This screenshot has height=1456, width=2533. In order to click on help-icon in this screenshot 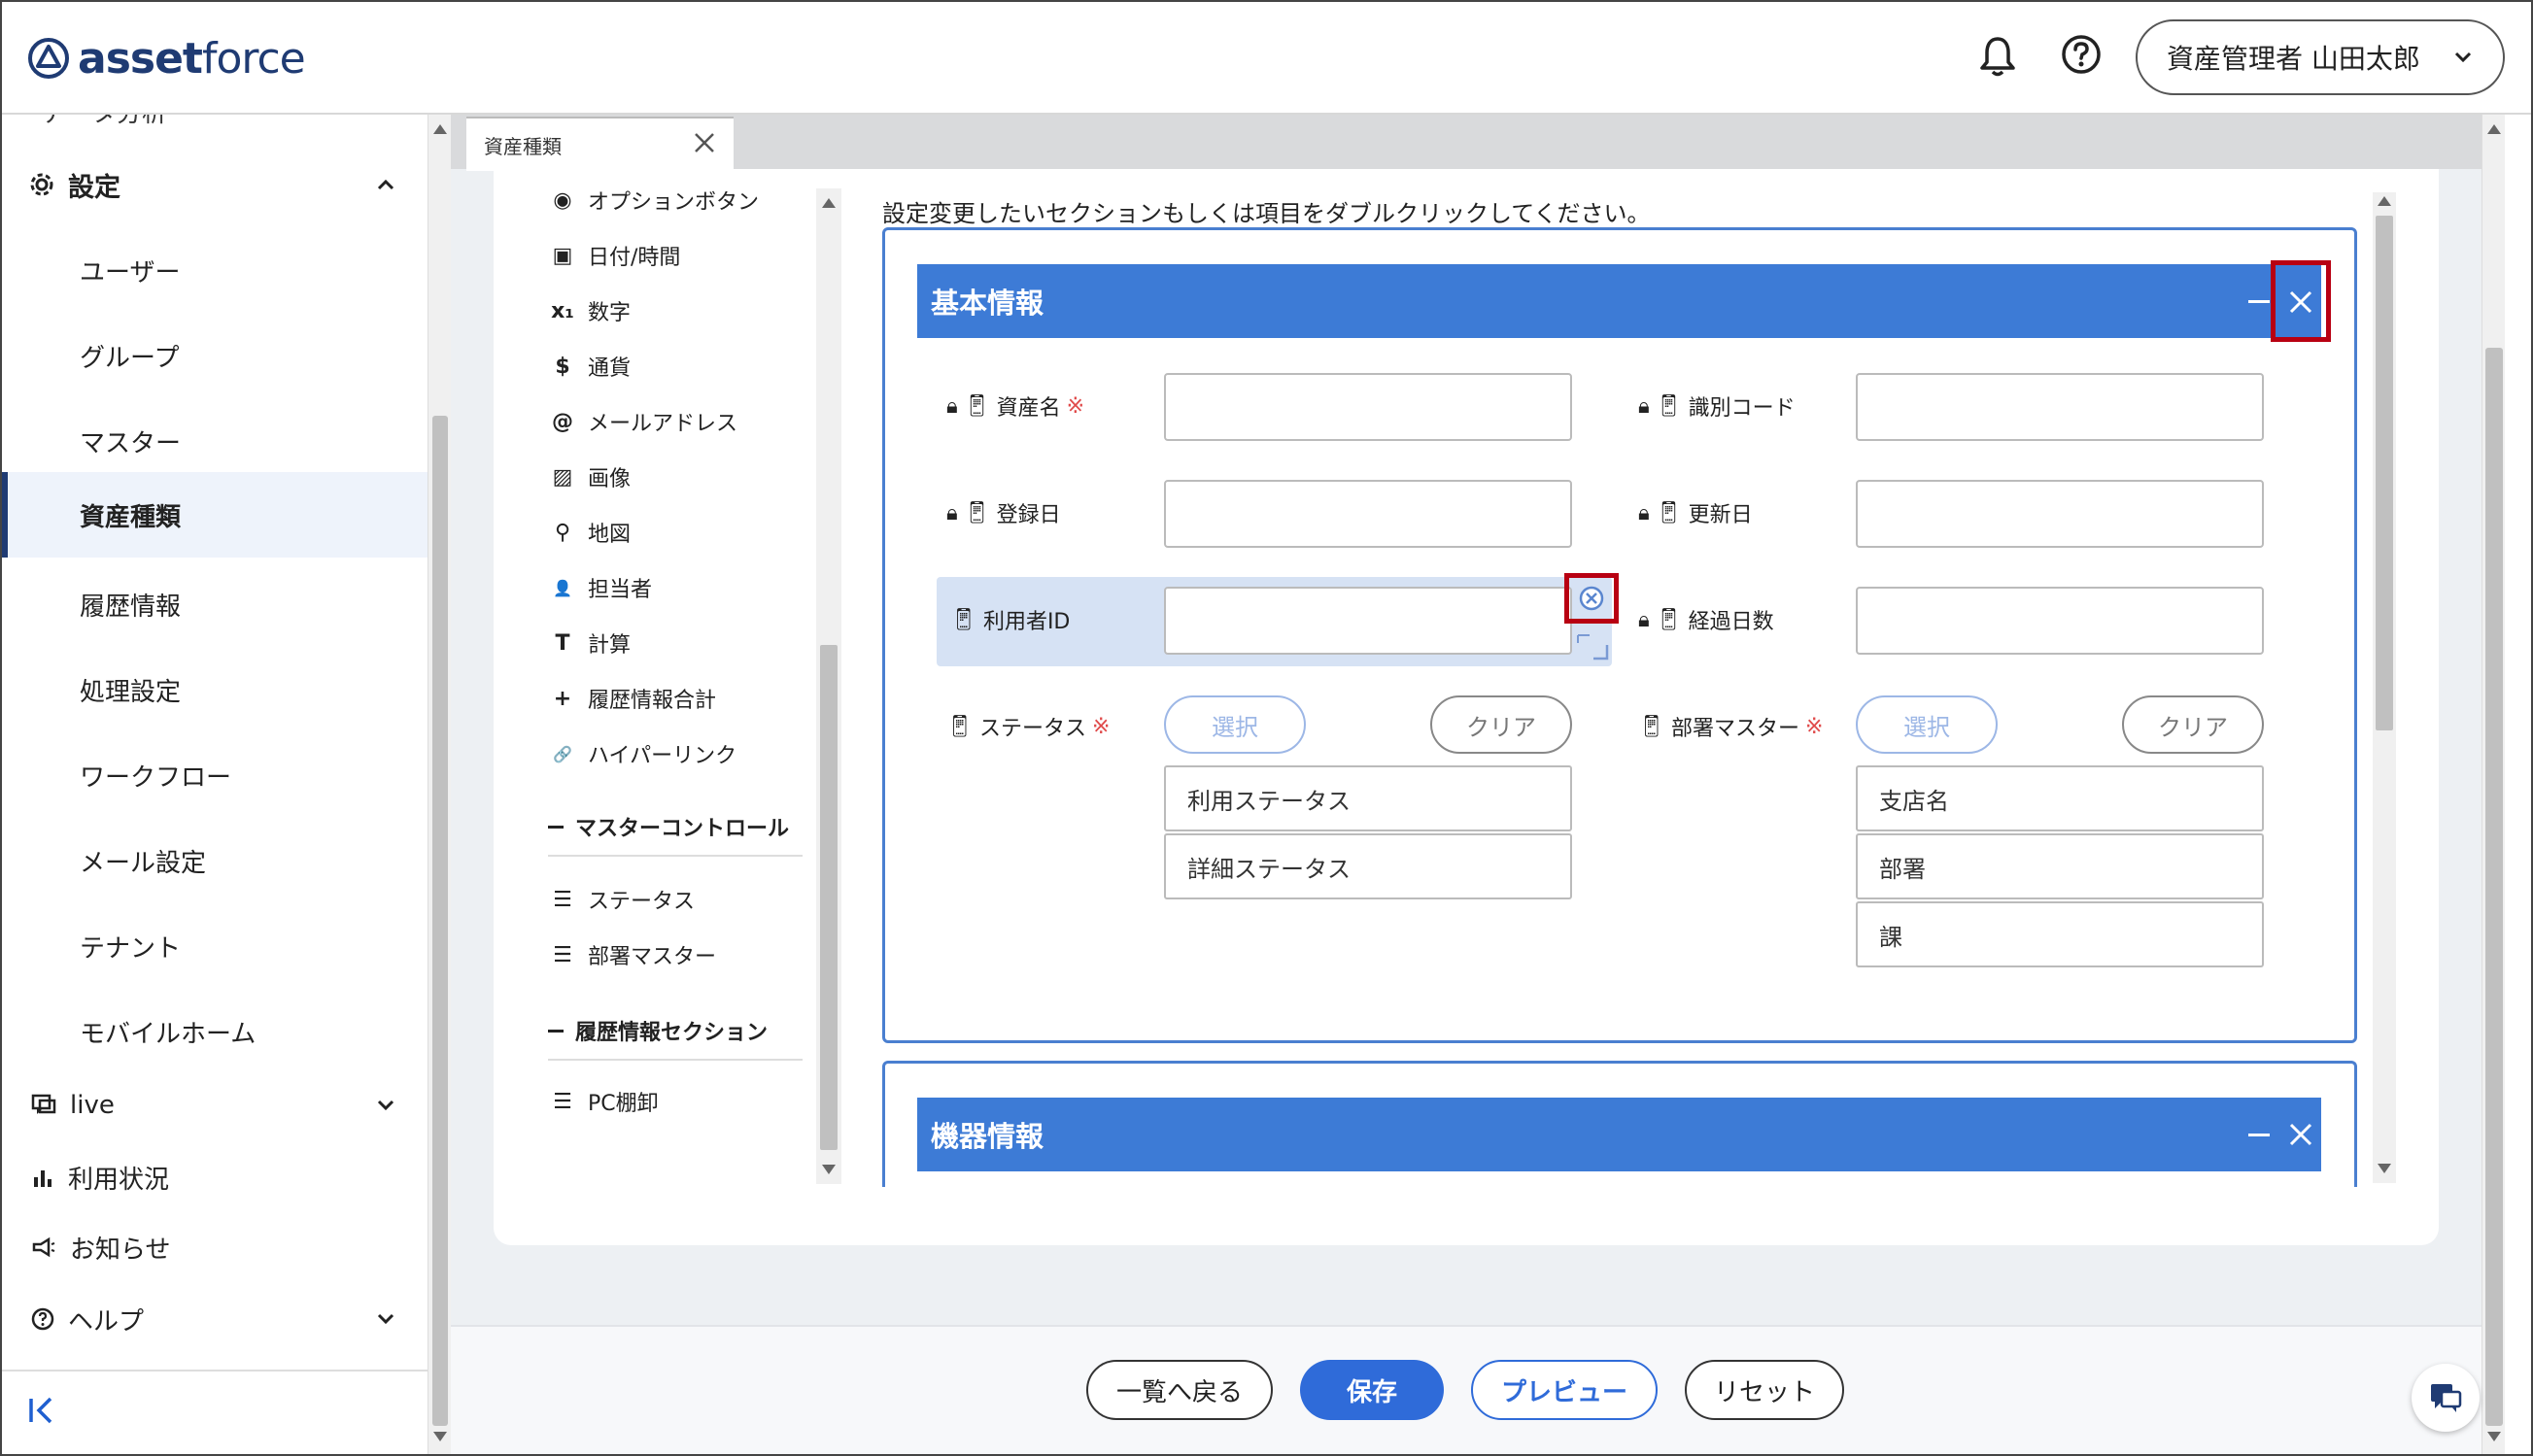, I will do `click(2082, 54)`.